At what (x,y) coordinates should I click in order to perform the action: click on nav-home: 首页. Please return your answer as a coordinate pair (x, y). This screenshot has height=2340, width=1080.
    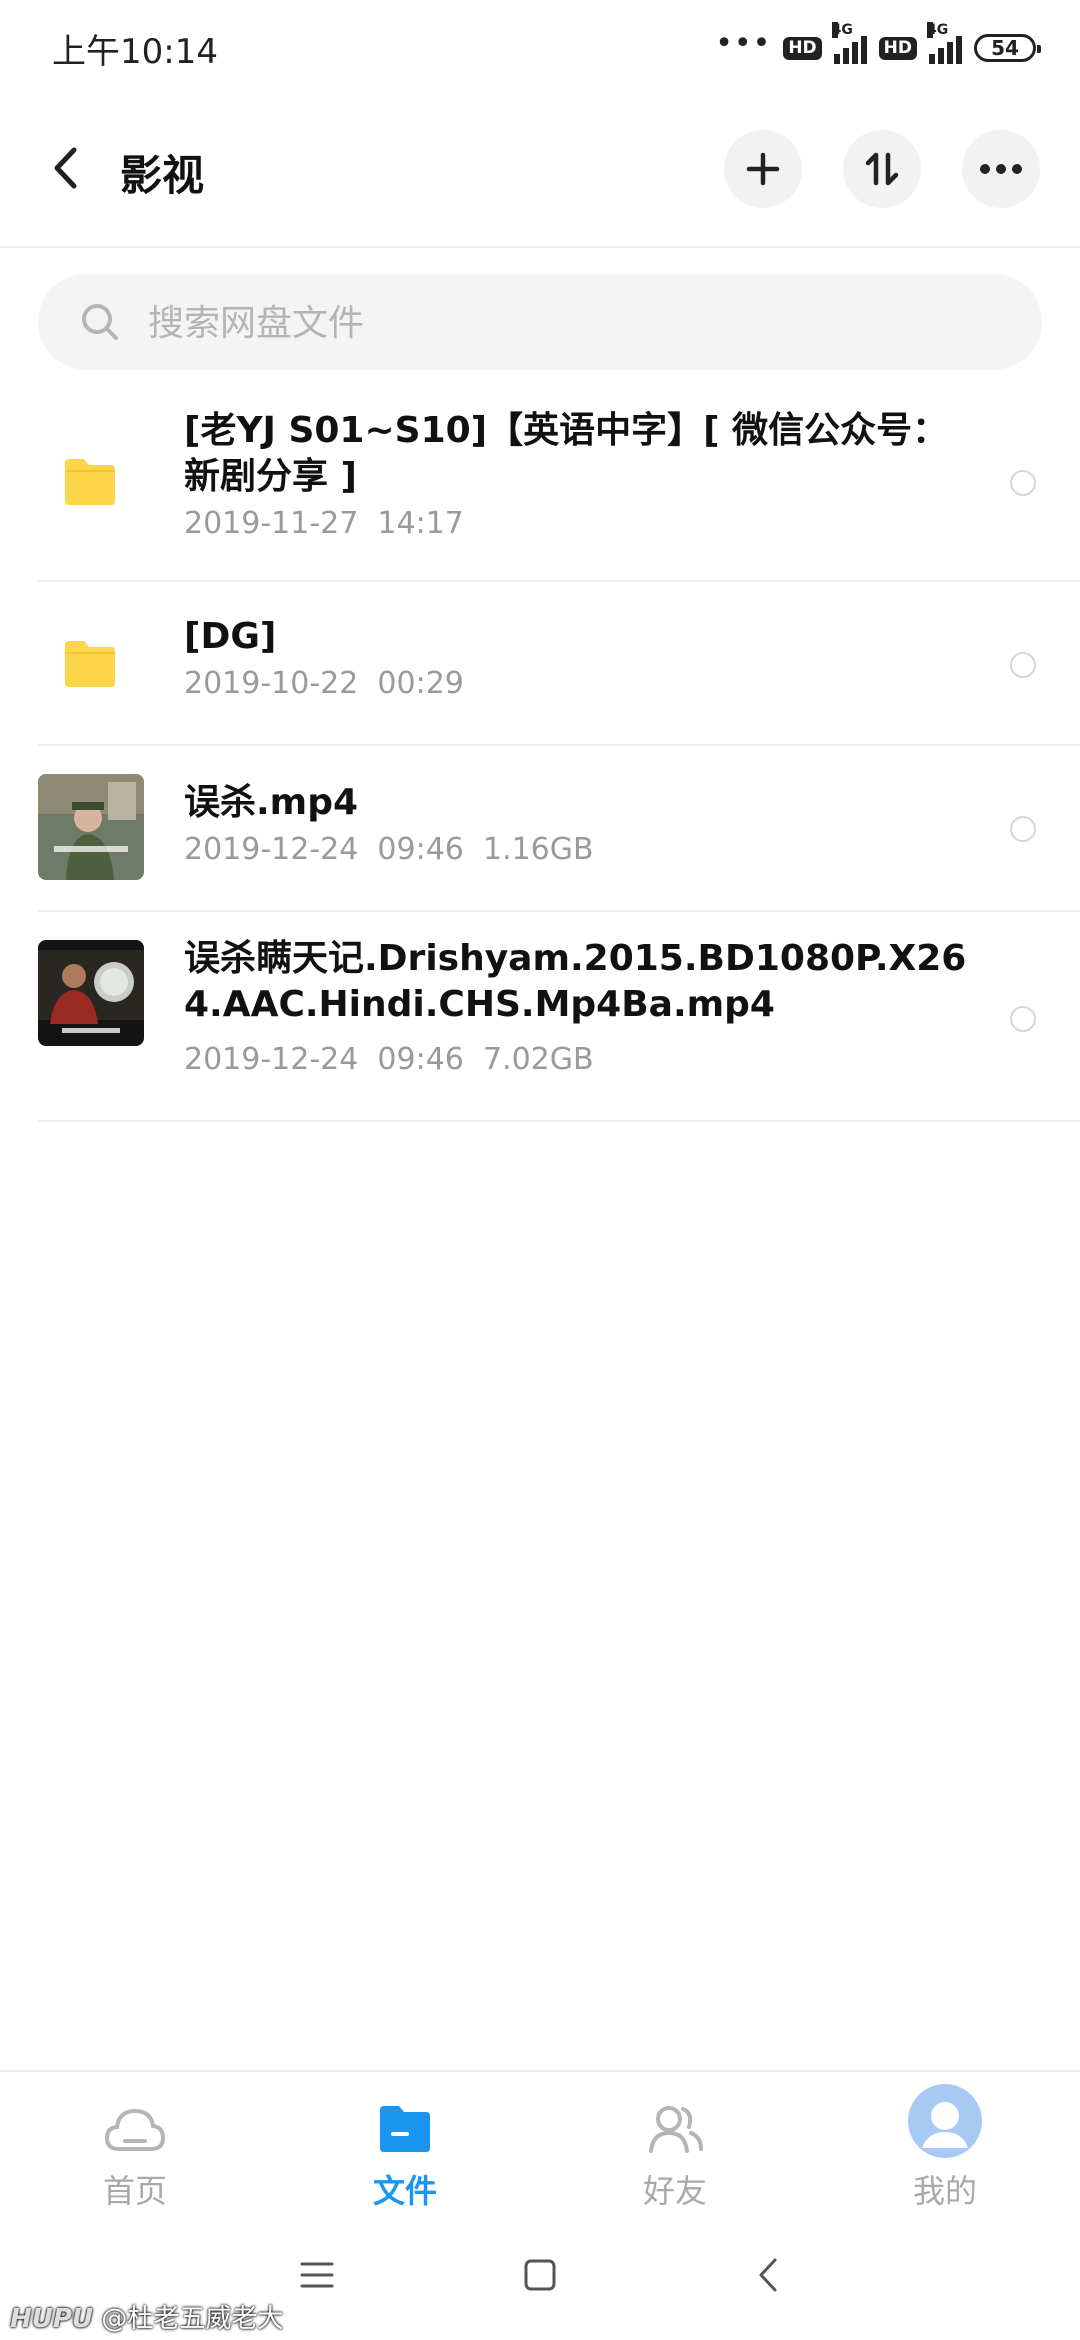
    Looking at the image, I should click on (135, 2141).